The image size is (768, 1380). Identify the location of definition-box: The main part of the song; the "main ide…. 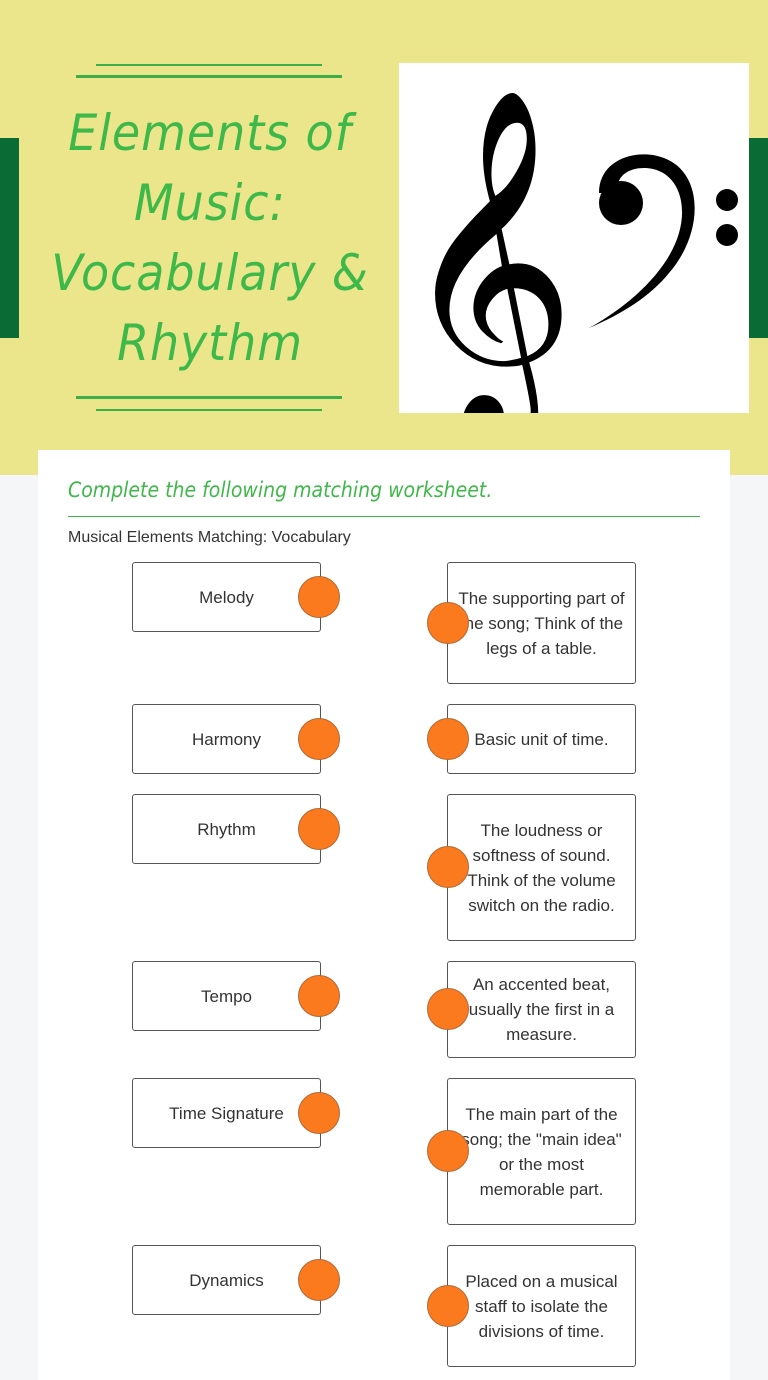
(541, 1151).